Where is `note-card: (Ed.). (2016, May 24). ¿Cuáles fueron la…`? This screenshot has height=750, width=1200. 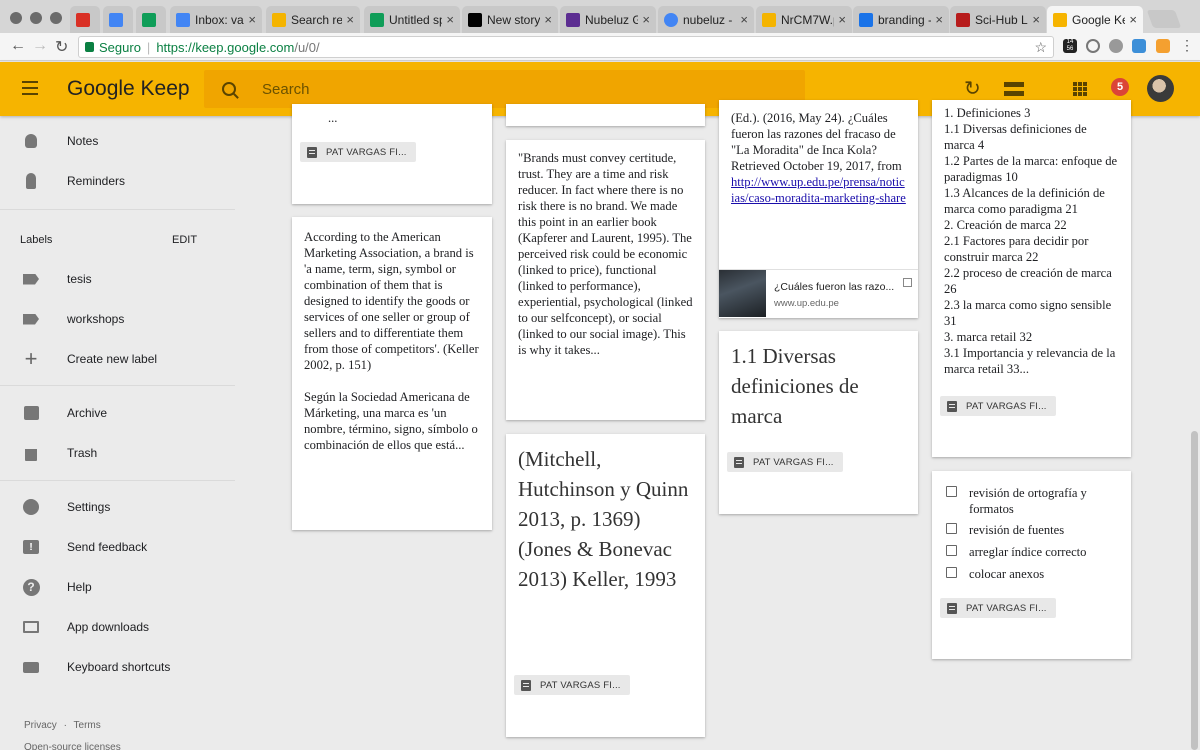 note-card: (Ed.). (2016, May 24). ¿Cuáles fueron la… is located at coordinates (818, 209).